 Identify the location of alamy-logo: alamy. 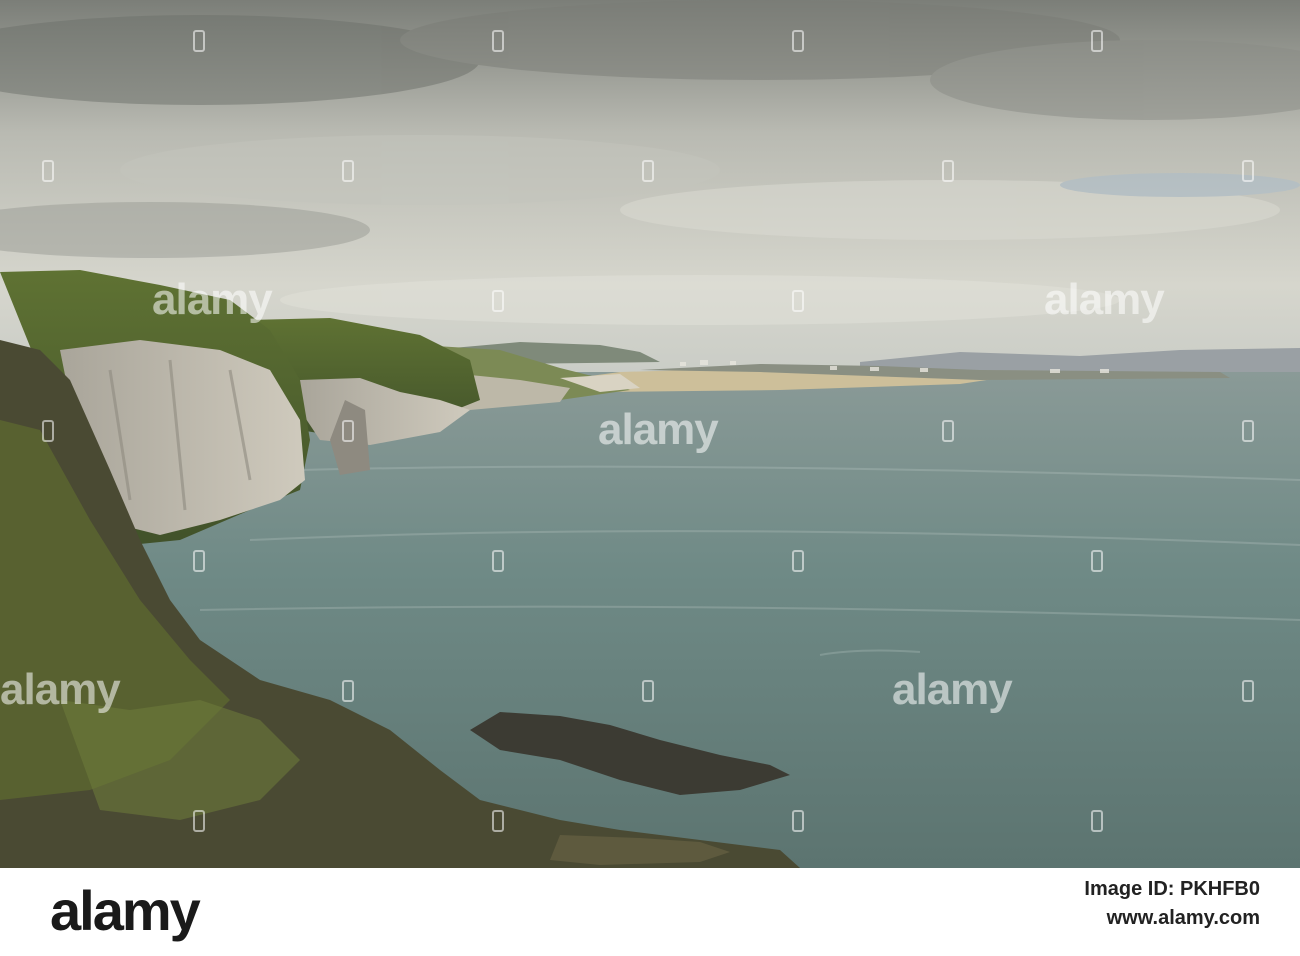
(125, 910).